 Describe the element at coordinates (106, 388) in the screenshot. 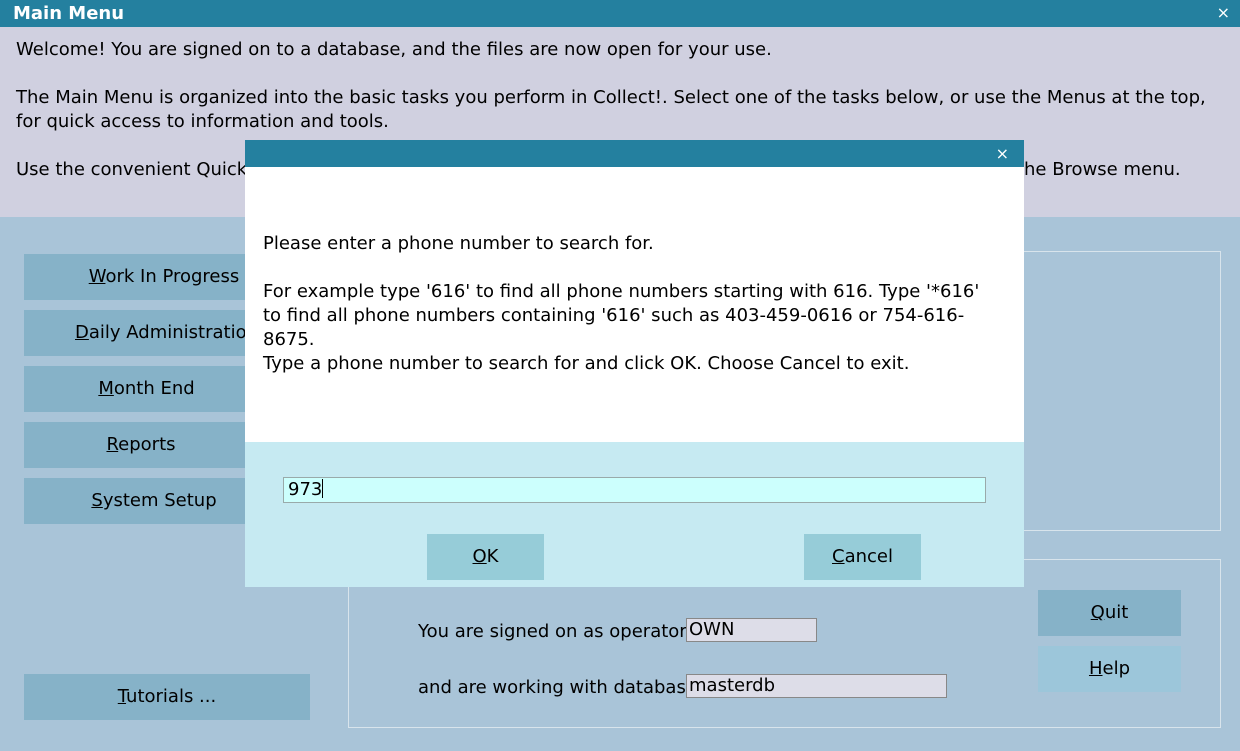

I see `month-end-accel: M` at that location.